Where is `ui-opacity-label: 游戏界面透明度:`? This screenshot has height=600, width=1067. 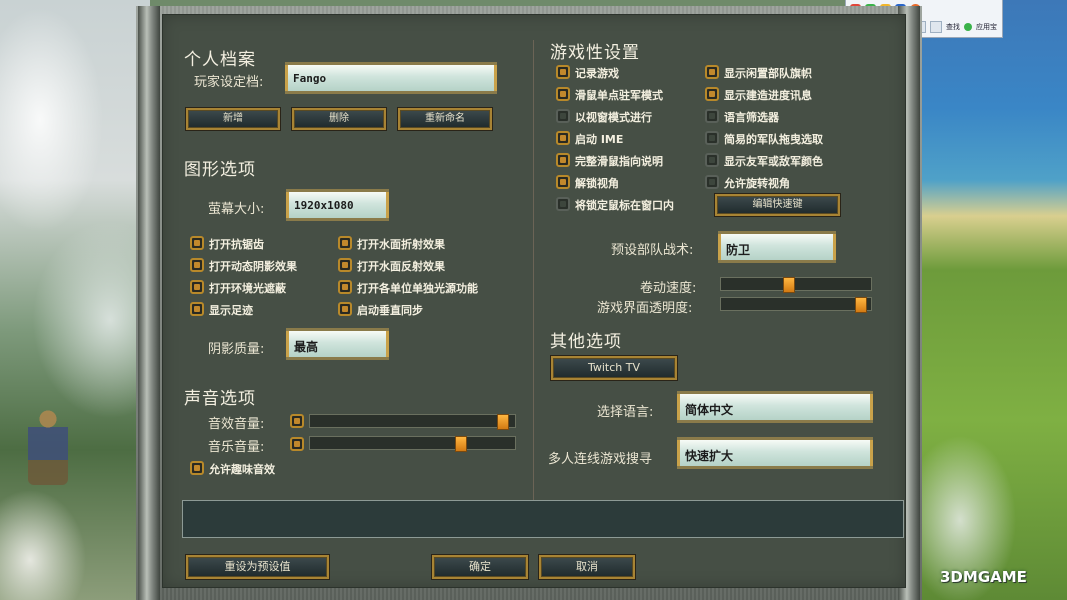 ui-opacity-label: 游戏界面透明度: is located at coordinates (645, 308).